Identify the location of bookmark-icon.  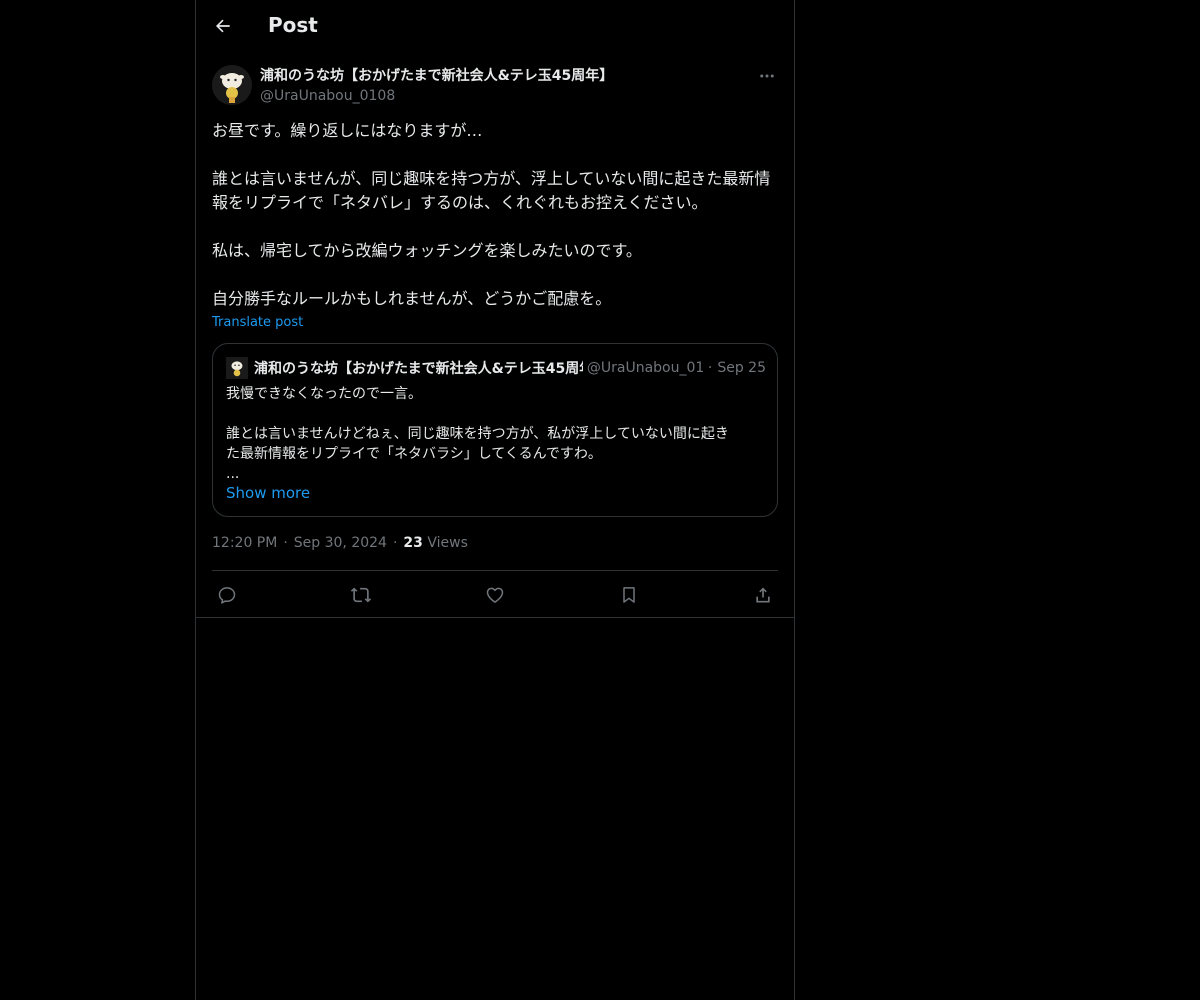
(629, 595).